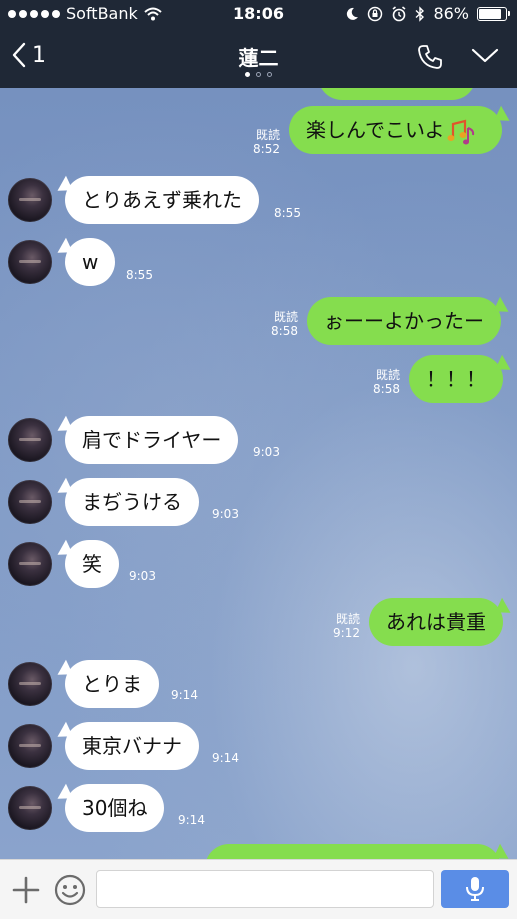 The height and width of the screenshot is (919, 517). I want to click on message-bubble: 笑, so click(92, 564).